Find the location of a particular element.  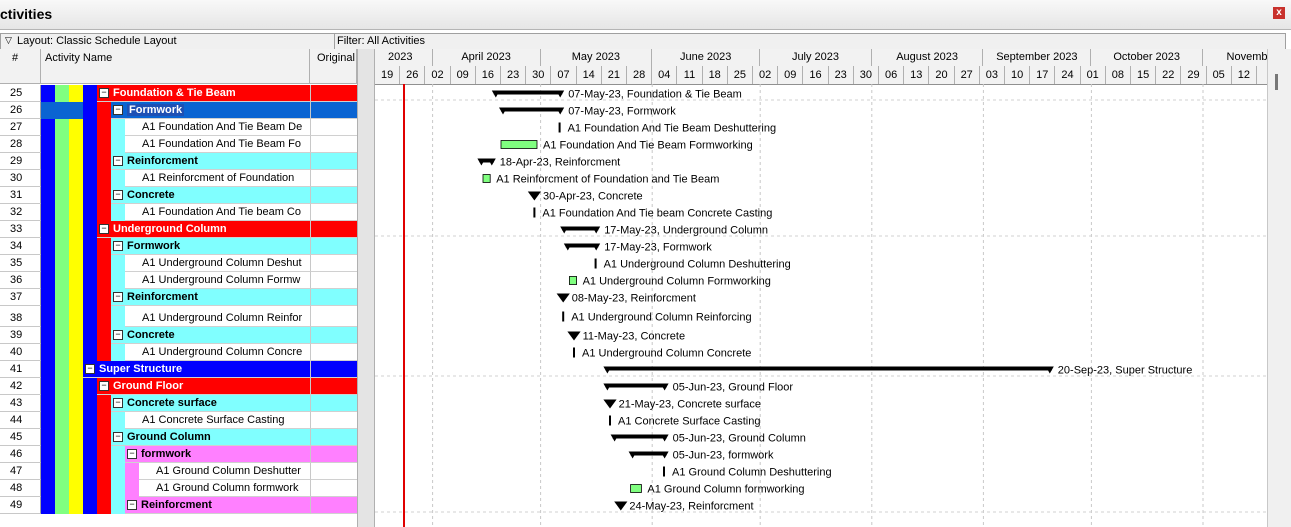

table-row: 39 − Concrete is located at coordinates (178, 335).